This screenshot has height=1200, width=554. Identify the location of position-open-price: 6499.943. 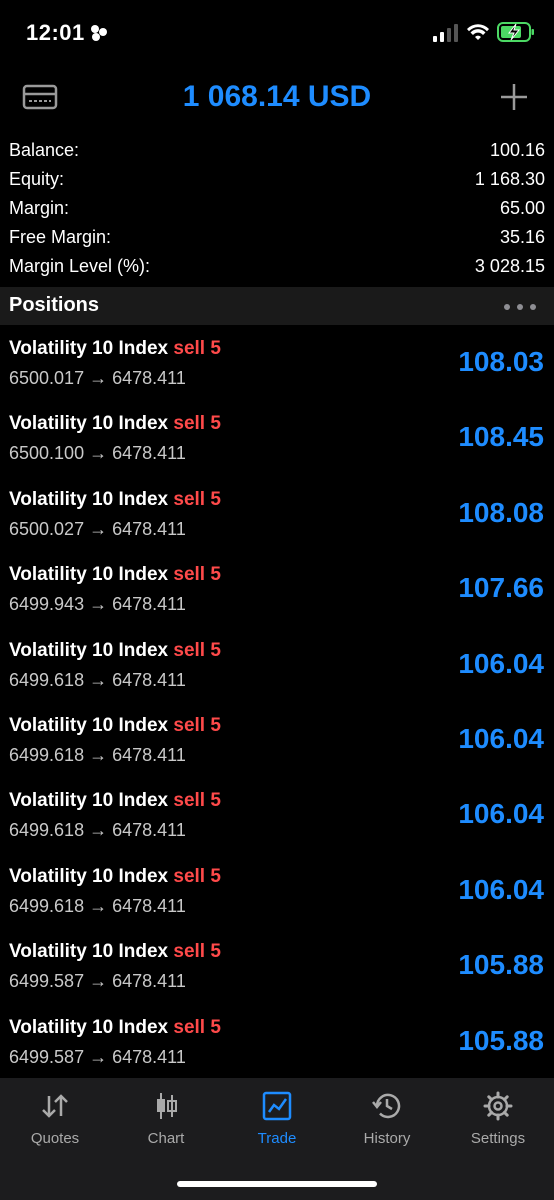
(47, 604).